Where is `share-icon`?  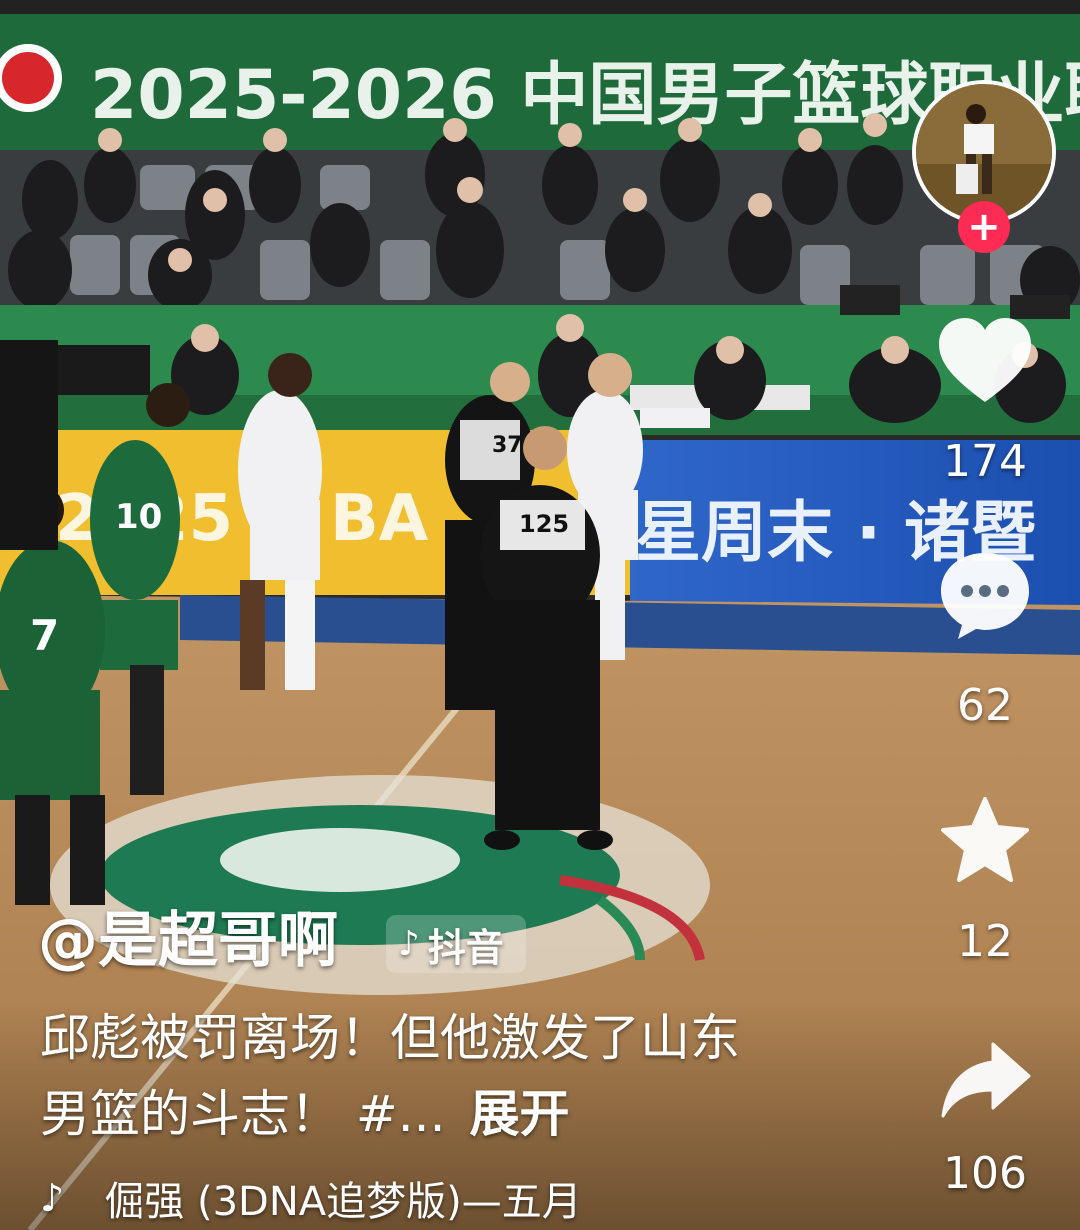
share-icon is located at coordinates (986, 1080).